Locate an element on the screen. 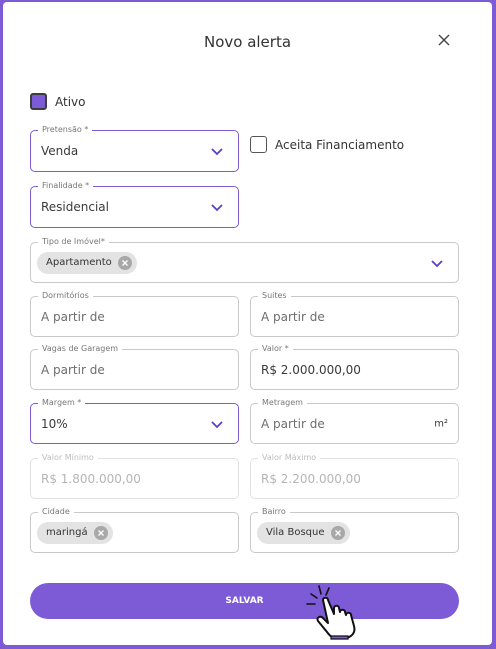 This screenshot has height=649, width=496. pretensao-value: Venda is located at coordinates (60, 151).